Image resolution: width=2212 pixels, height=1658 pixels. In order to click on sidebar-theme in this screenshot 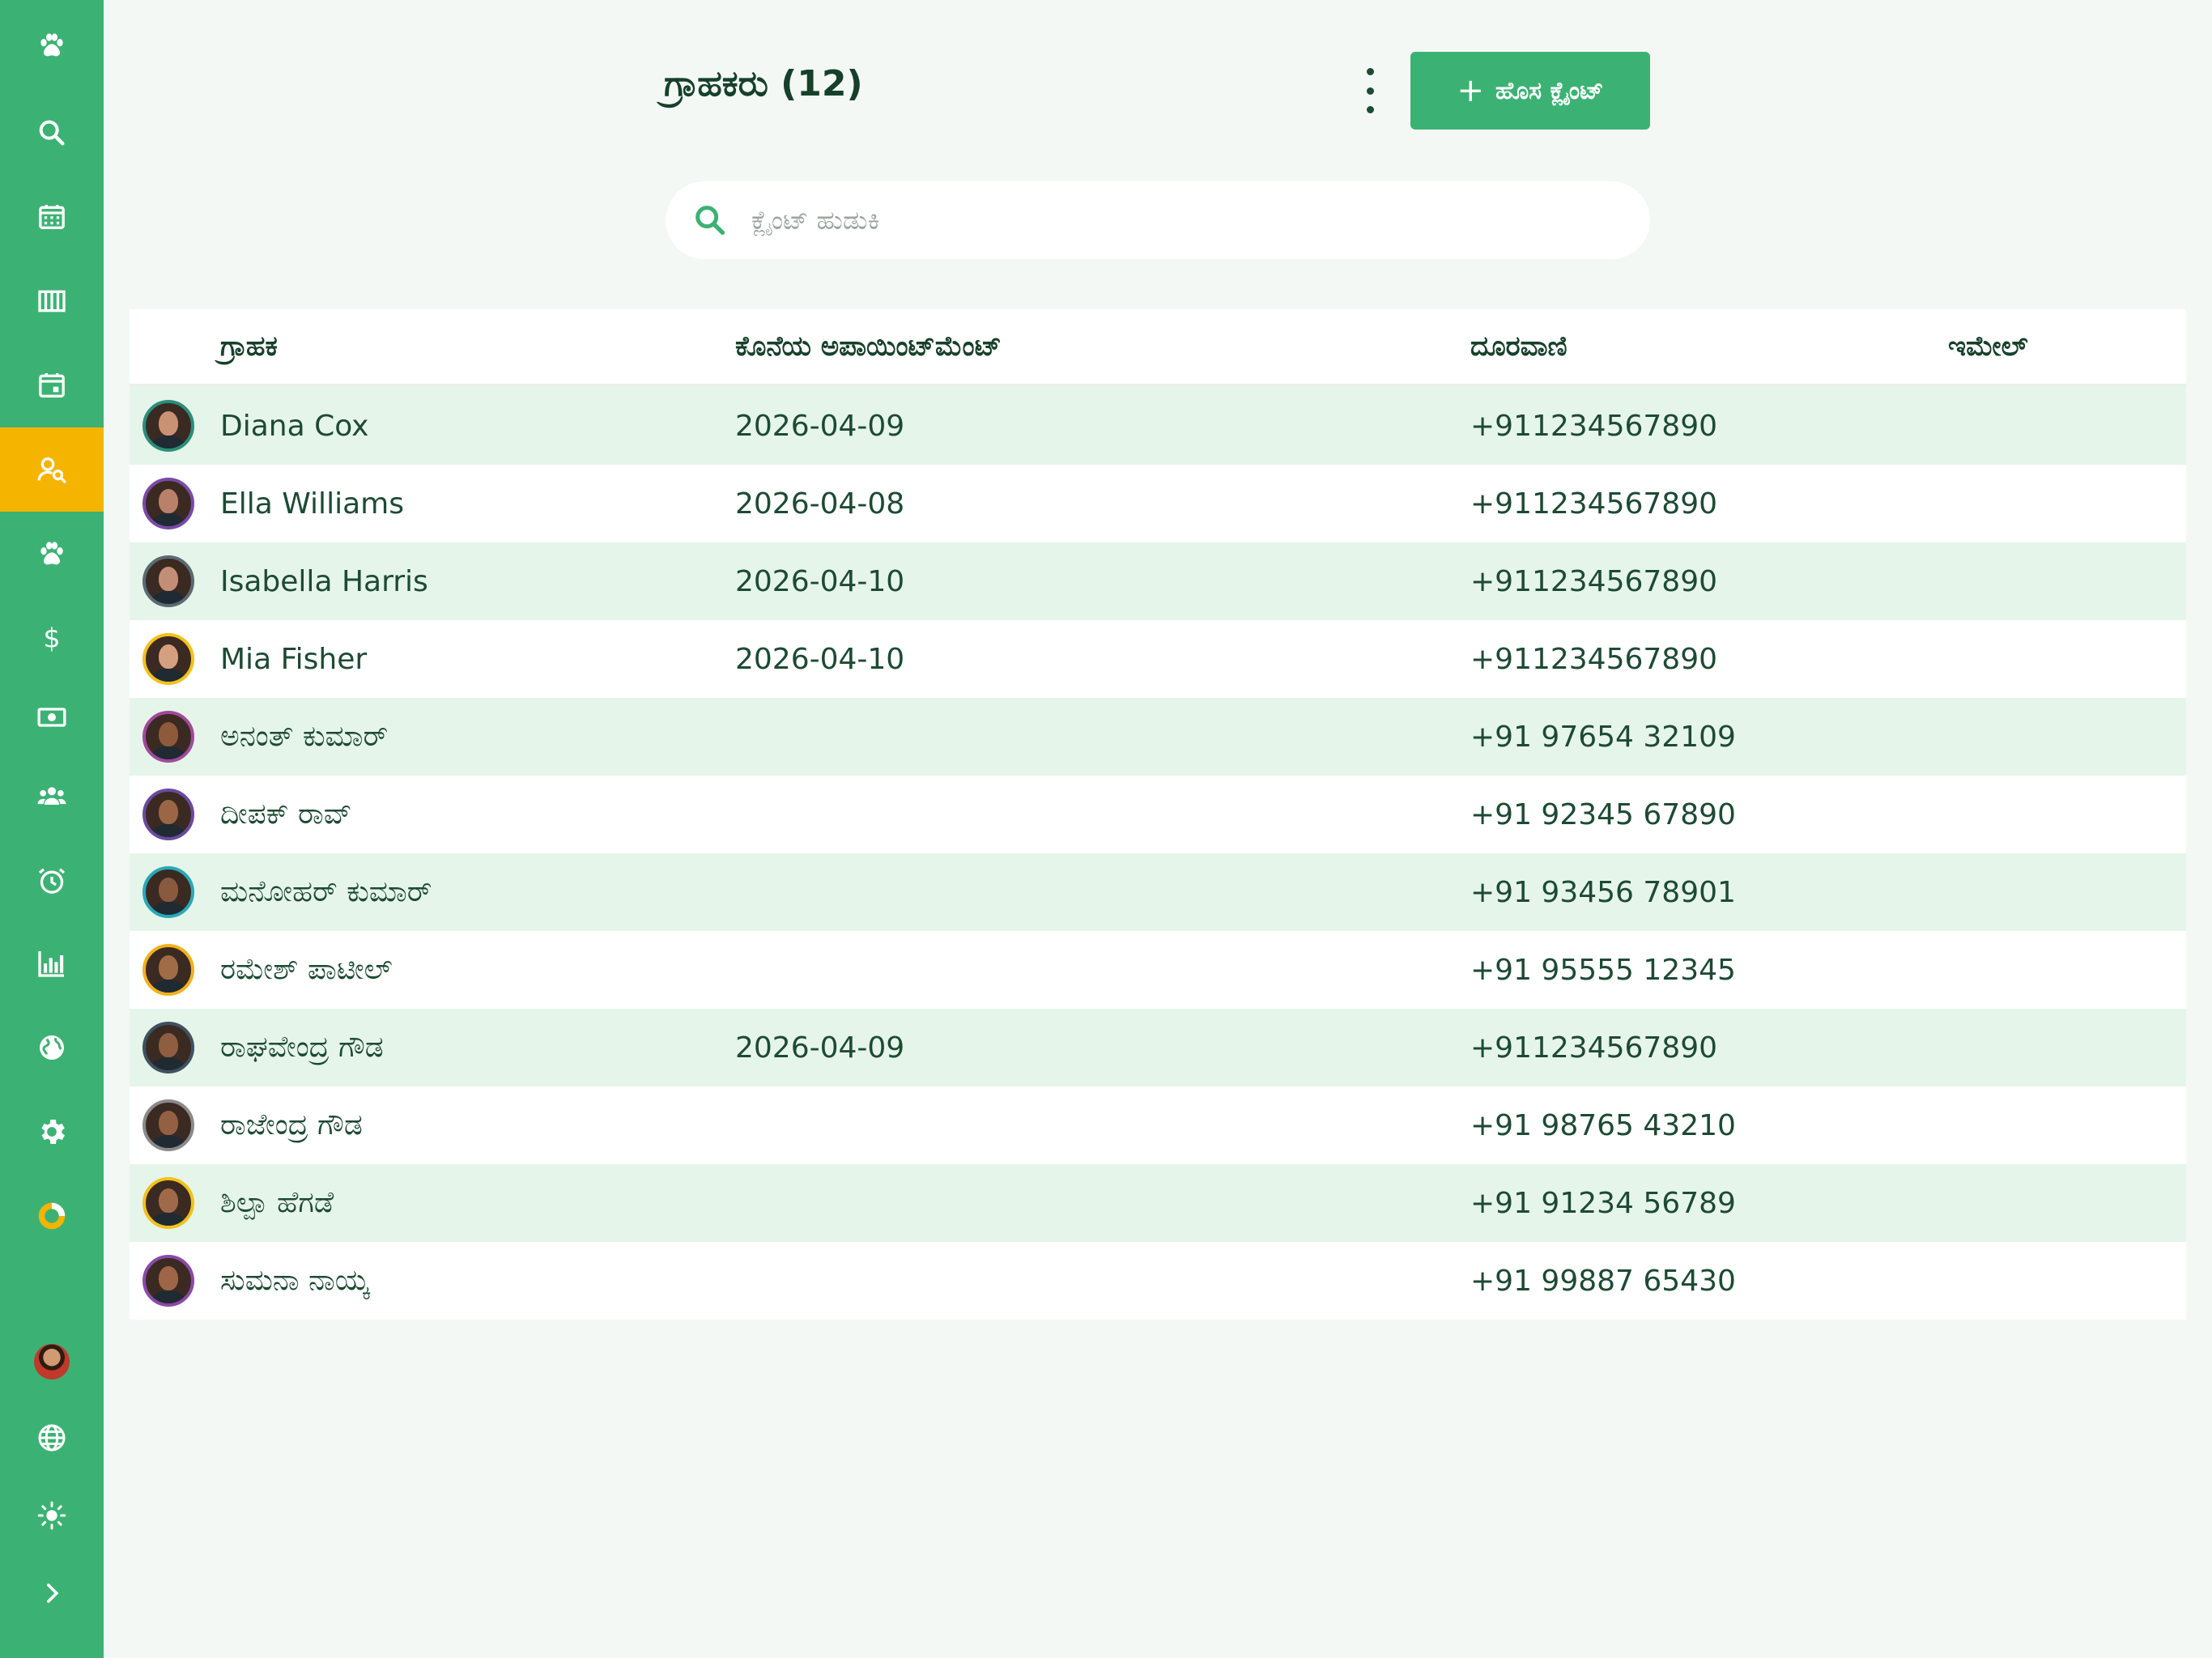, I will do `click(52, 1515)`.